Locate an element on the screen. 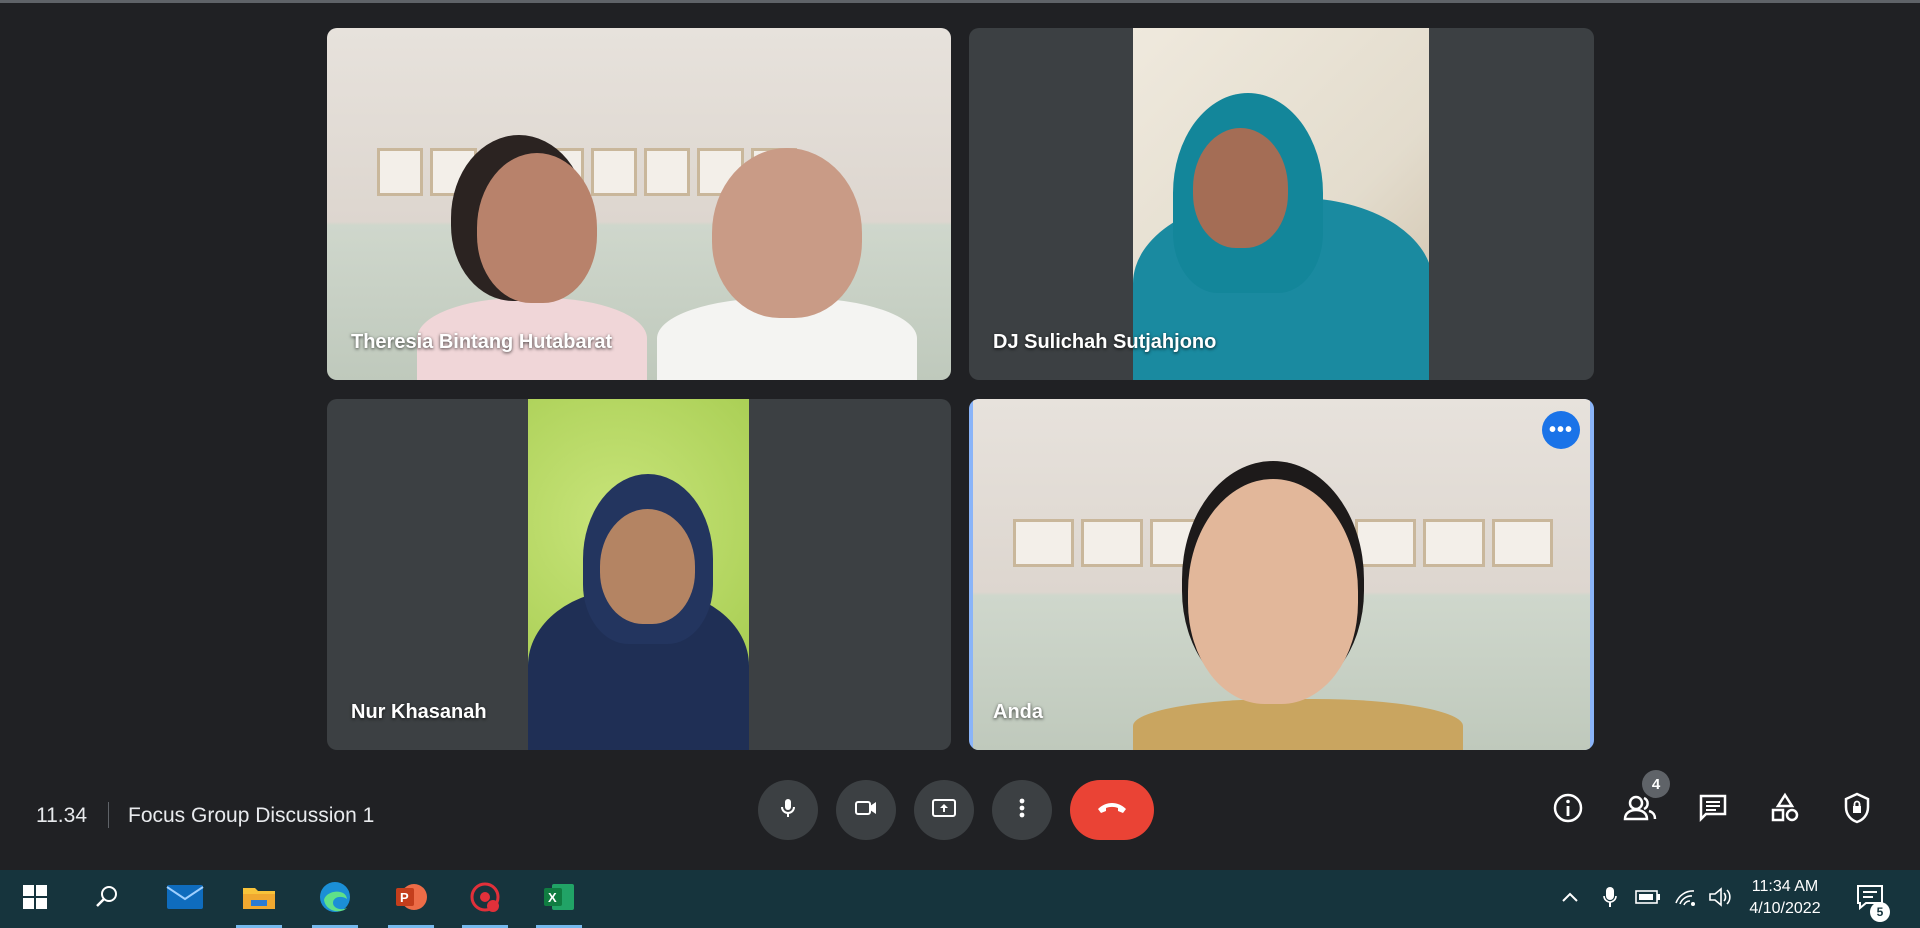 The height and width of the screenshot is (928, 1920). participant-tile: DJ Sulichah Sutjahjono is located at coordinates (1281, 204).